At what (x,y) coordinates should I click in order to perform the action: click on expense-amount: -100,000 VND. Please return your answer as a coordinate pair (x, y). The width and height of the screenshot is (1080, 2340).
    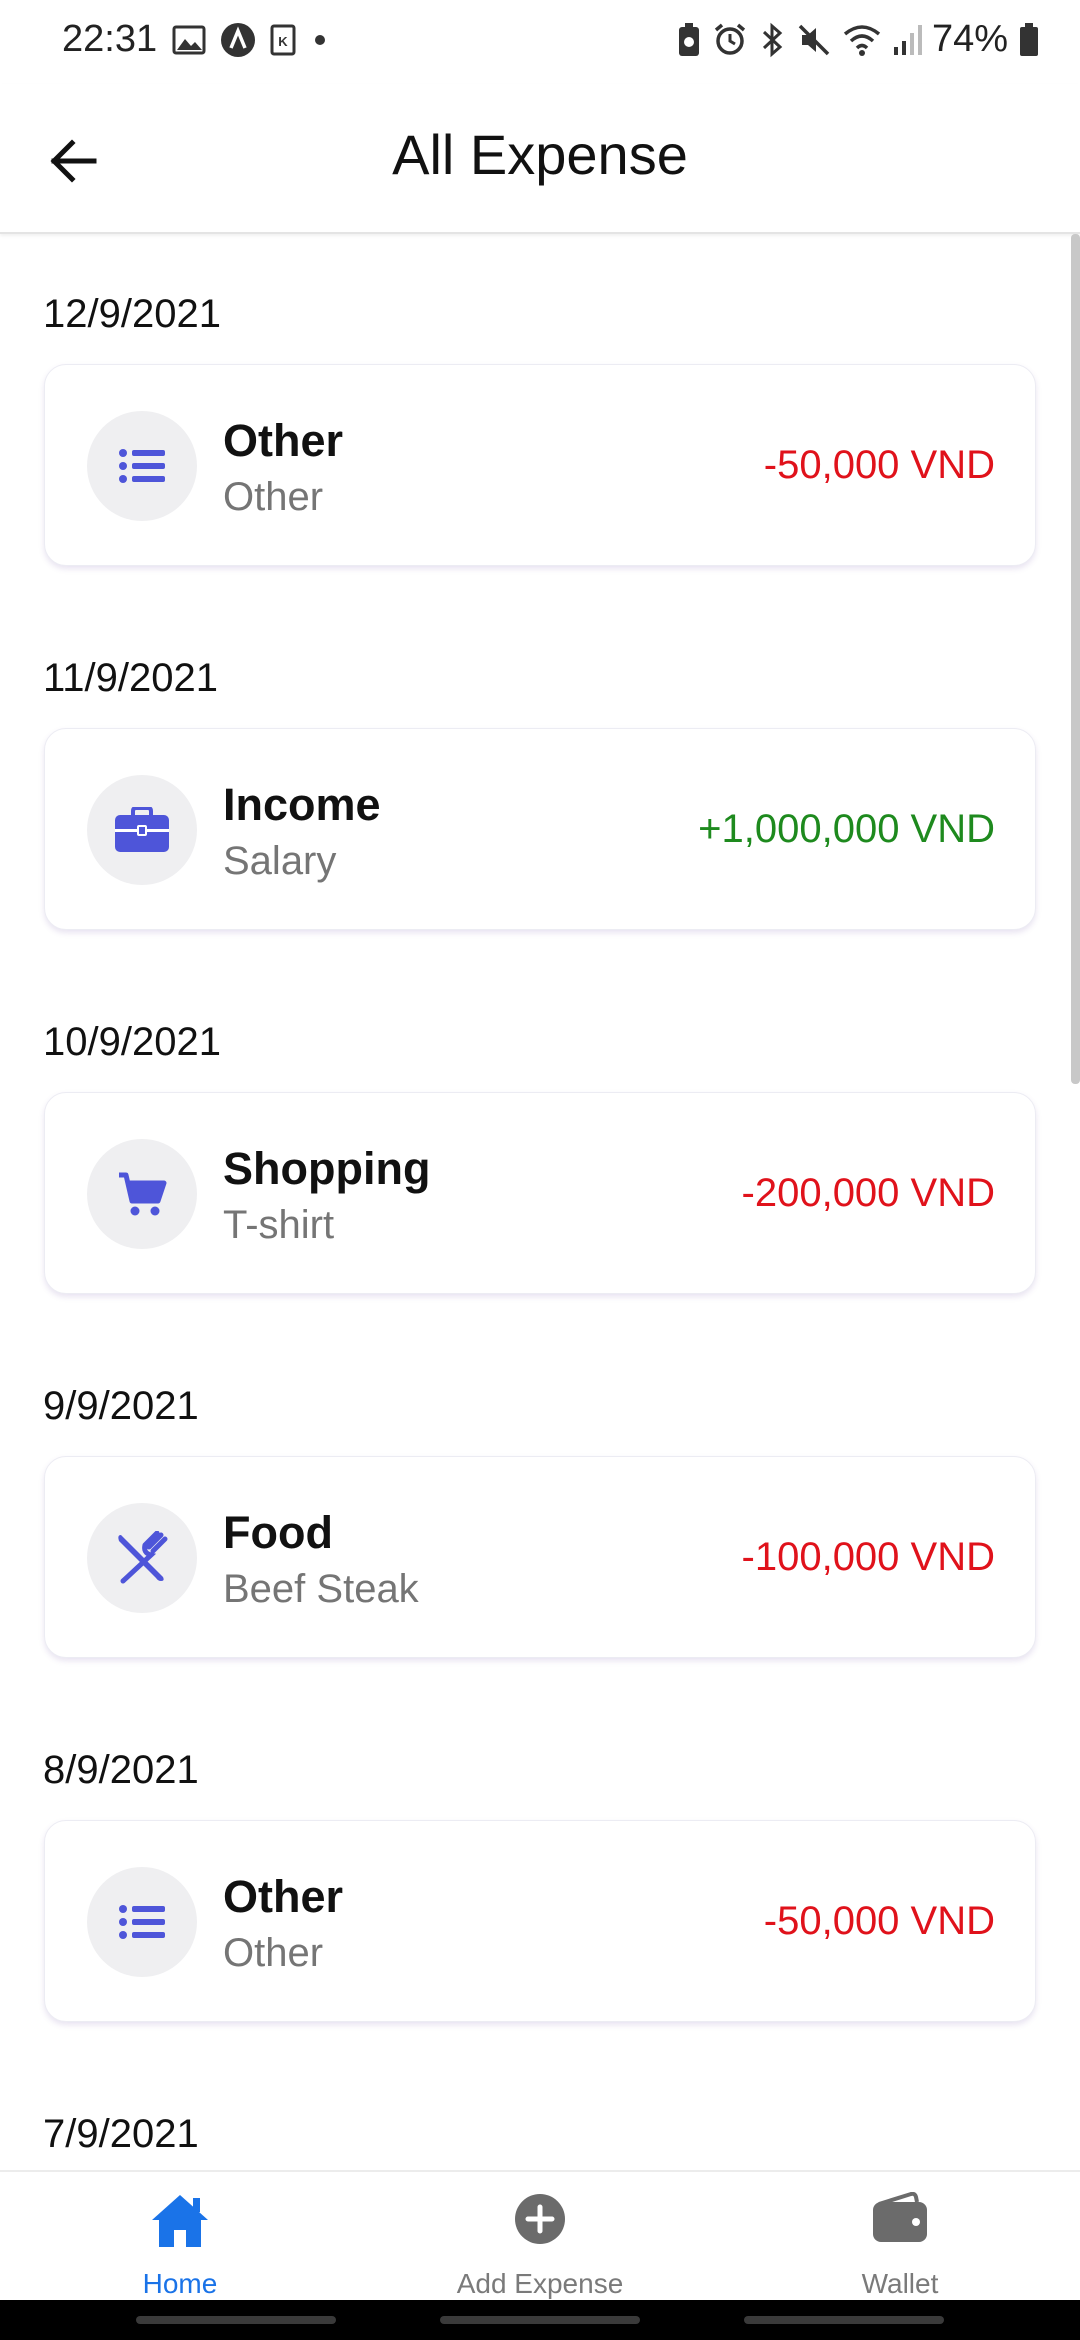
    Looking at the image, I should click on (868, 1557).